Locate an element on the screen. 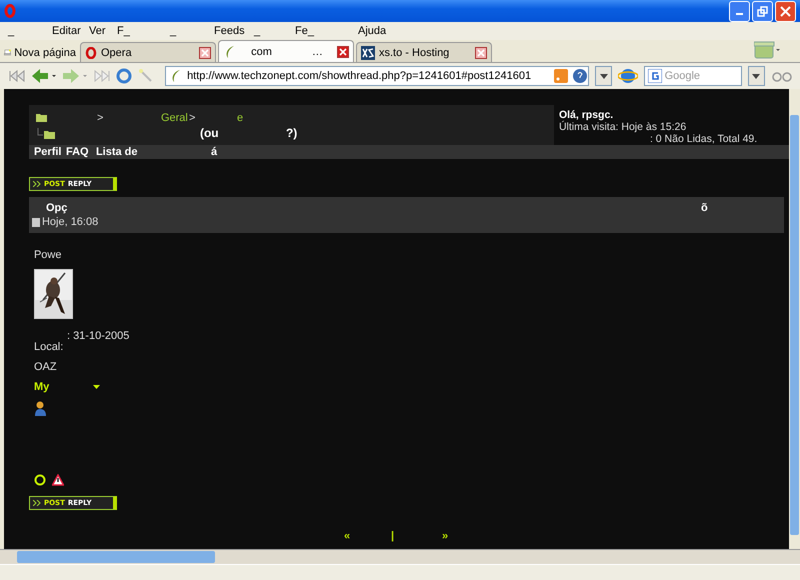  back-icon is located at coordinates (43, 76).